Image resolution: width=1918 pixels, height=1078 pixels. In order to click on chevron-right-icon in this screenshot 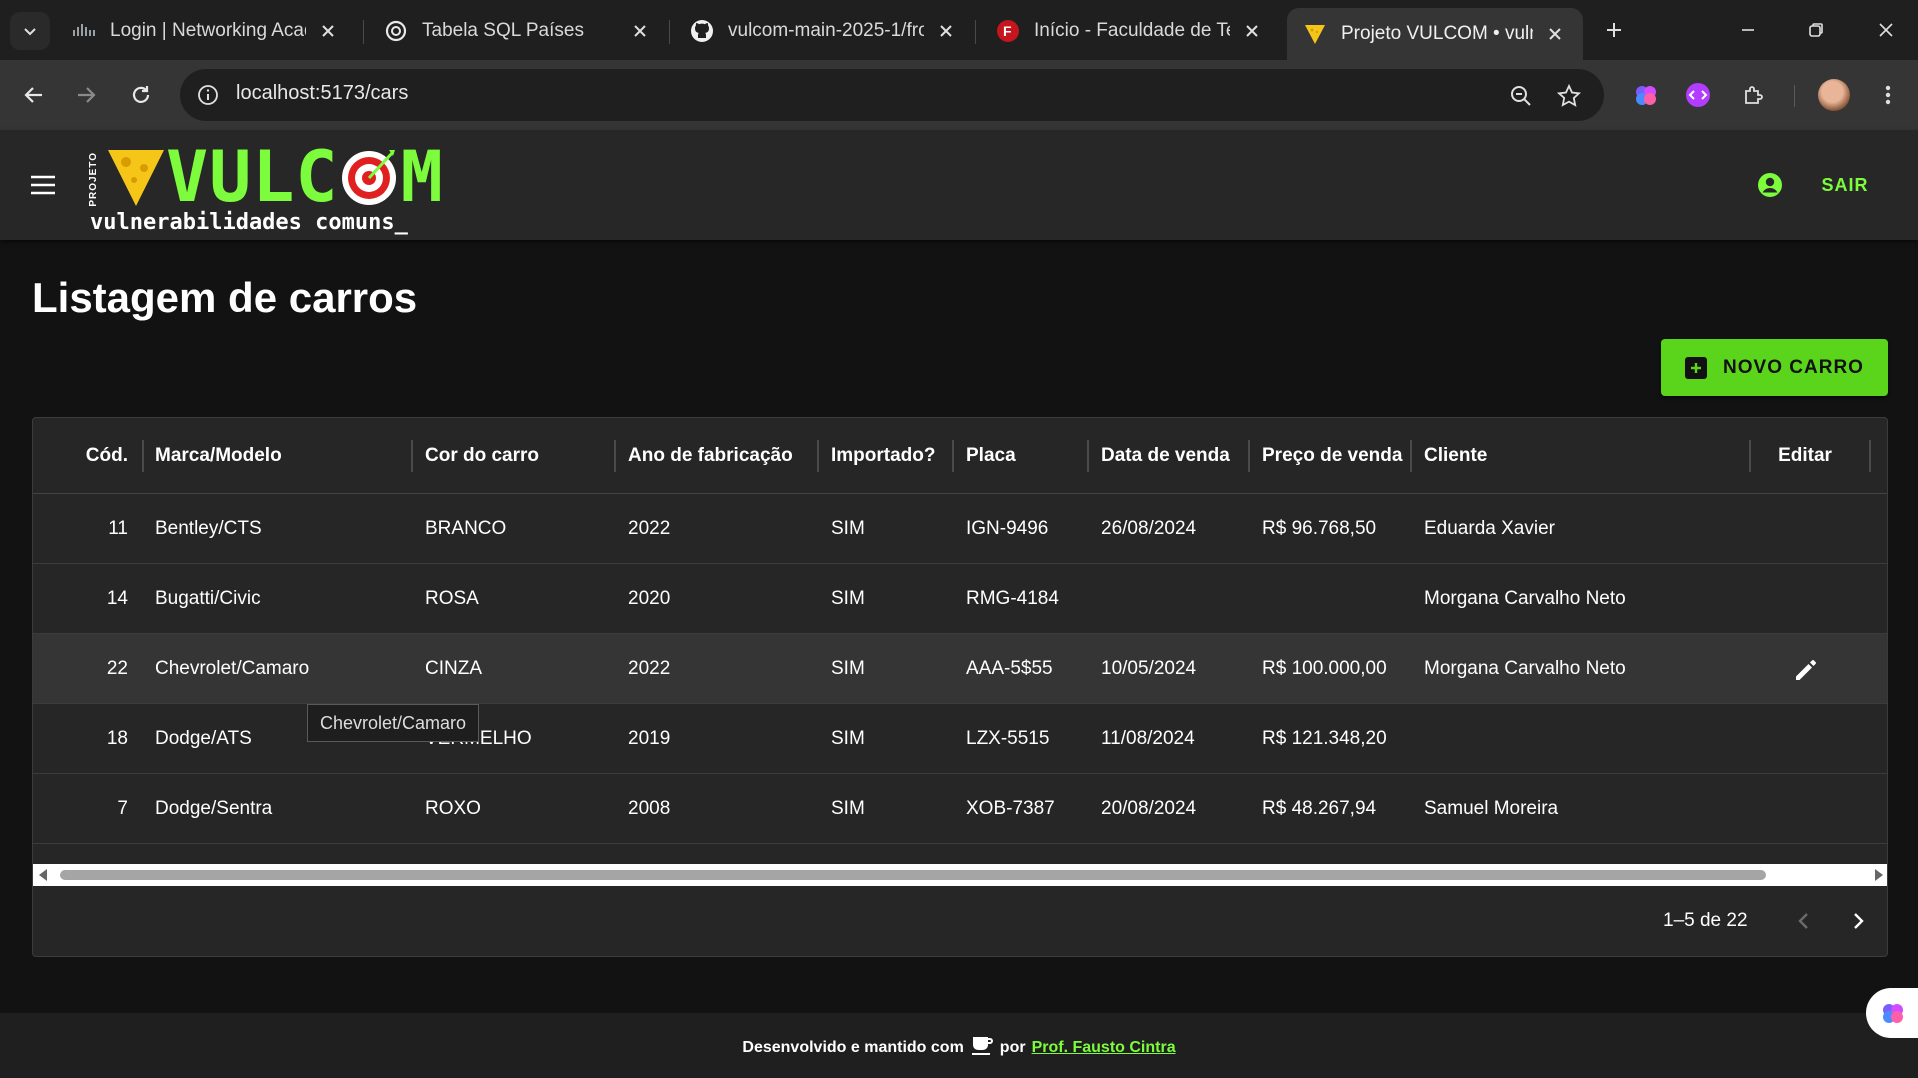, I will do `click(1859, 921)`.